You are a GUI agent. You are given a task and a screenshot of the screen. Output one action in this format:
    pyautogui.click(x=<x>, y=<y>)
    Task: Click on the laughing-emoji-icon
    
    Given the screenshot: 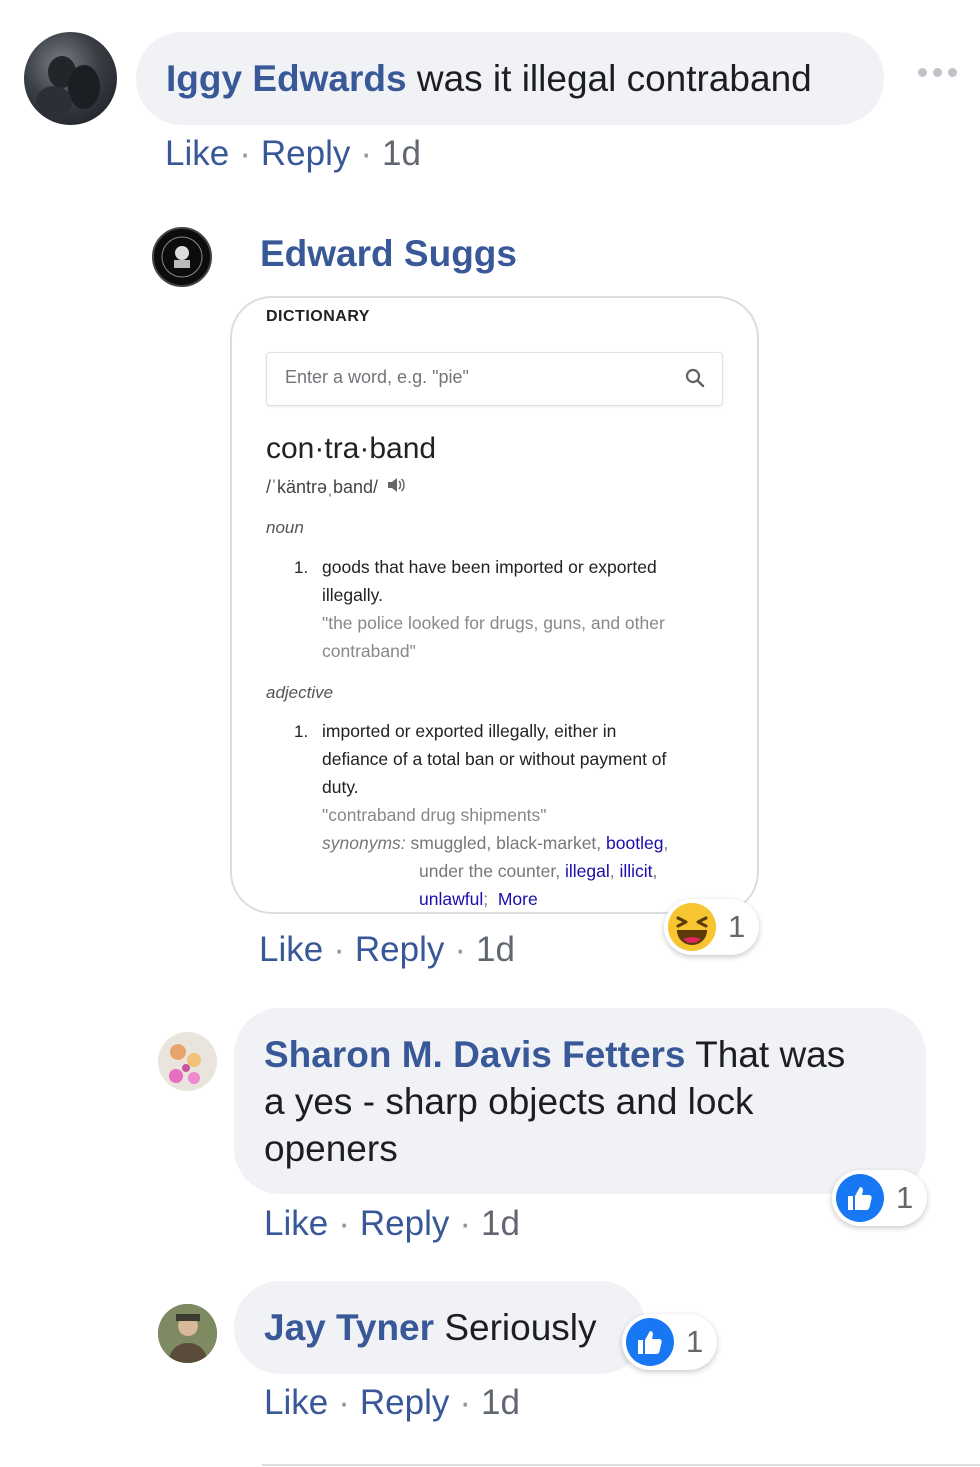 What is the action you would take?
    pyautogui.click(x=692, y=927)
    